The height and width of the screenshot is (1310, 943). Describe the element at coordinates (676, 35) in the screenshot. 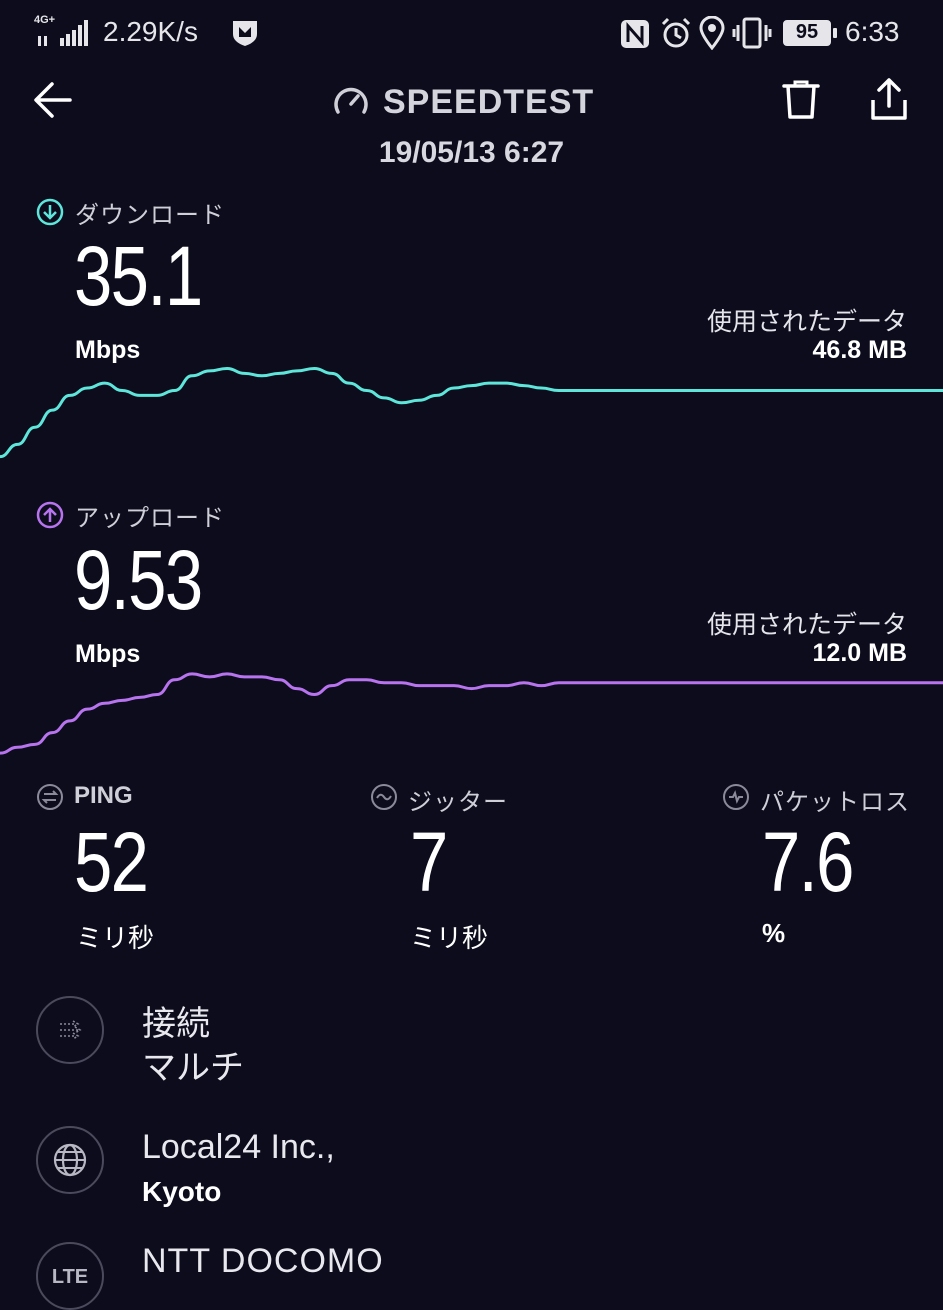

I see `alarm-icon` at that location.